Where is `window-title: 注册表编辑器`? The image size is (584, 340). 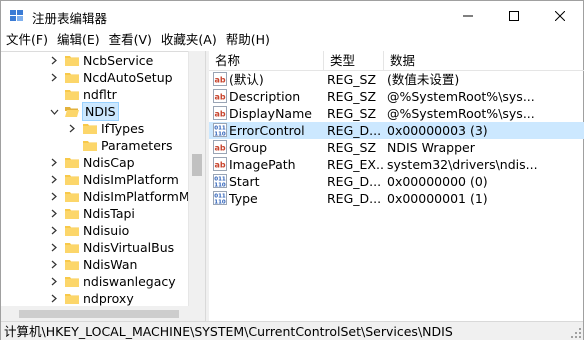 window-title: 注册表编辑器 is located at coordinates (70, 18).